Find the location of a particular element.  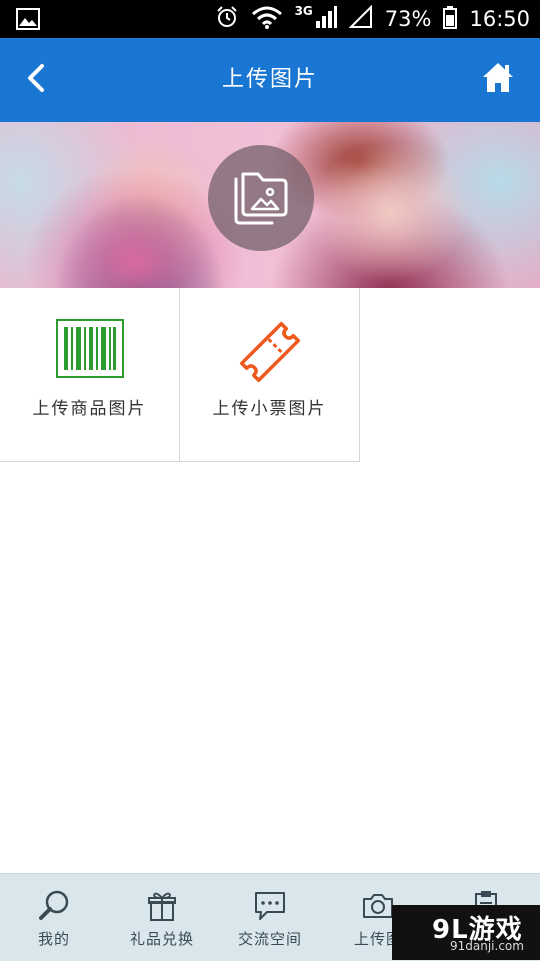

upload-receipt-image-tile: 上传小票图片 is located at coordinates (270, 375).